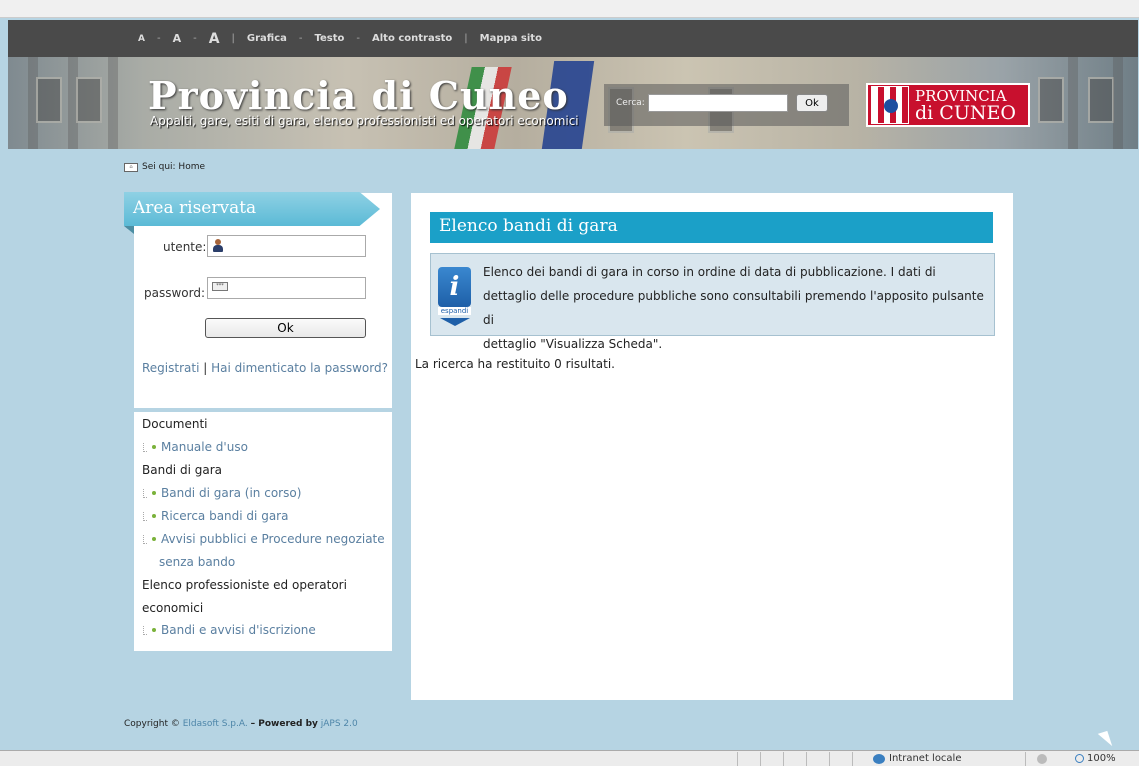 The height and width of the screenshot is (766, 1139). I want to click on security-zone: Intranet locale, so click(917, 758).